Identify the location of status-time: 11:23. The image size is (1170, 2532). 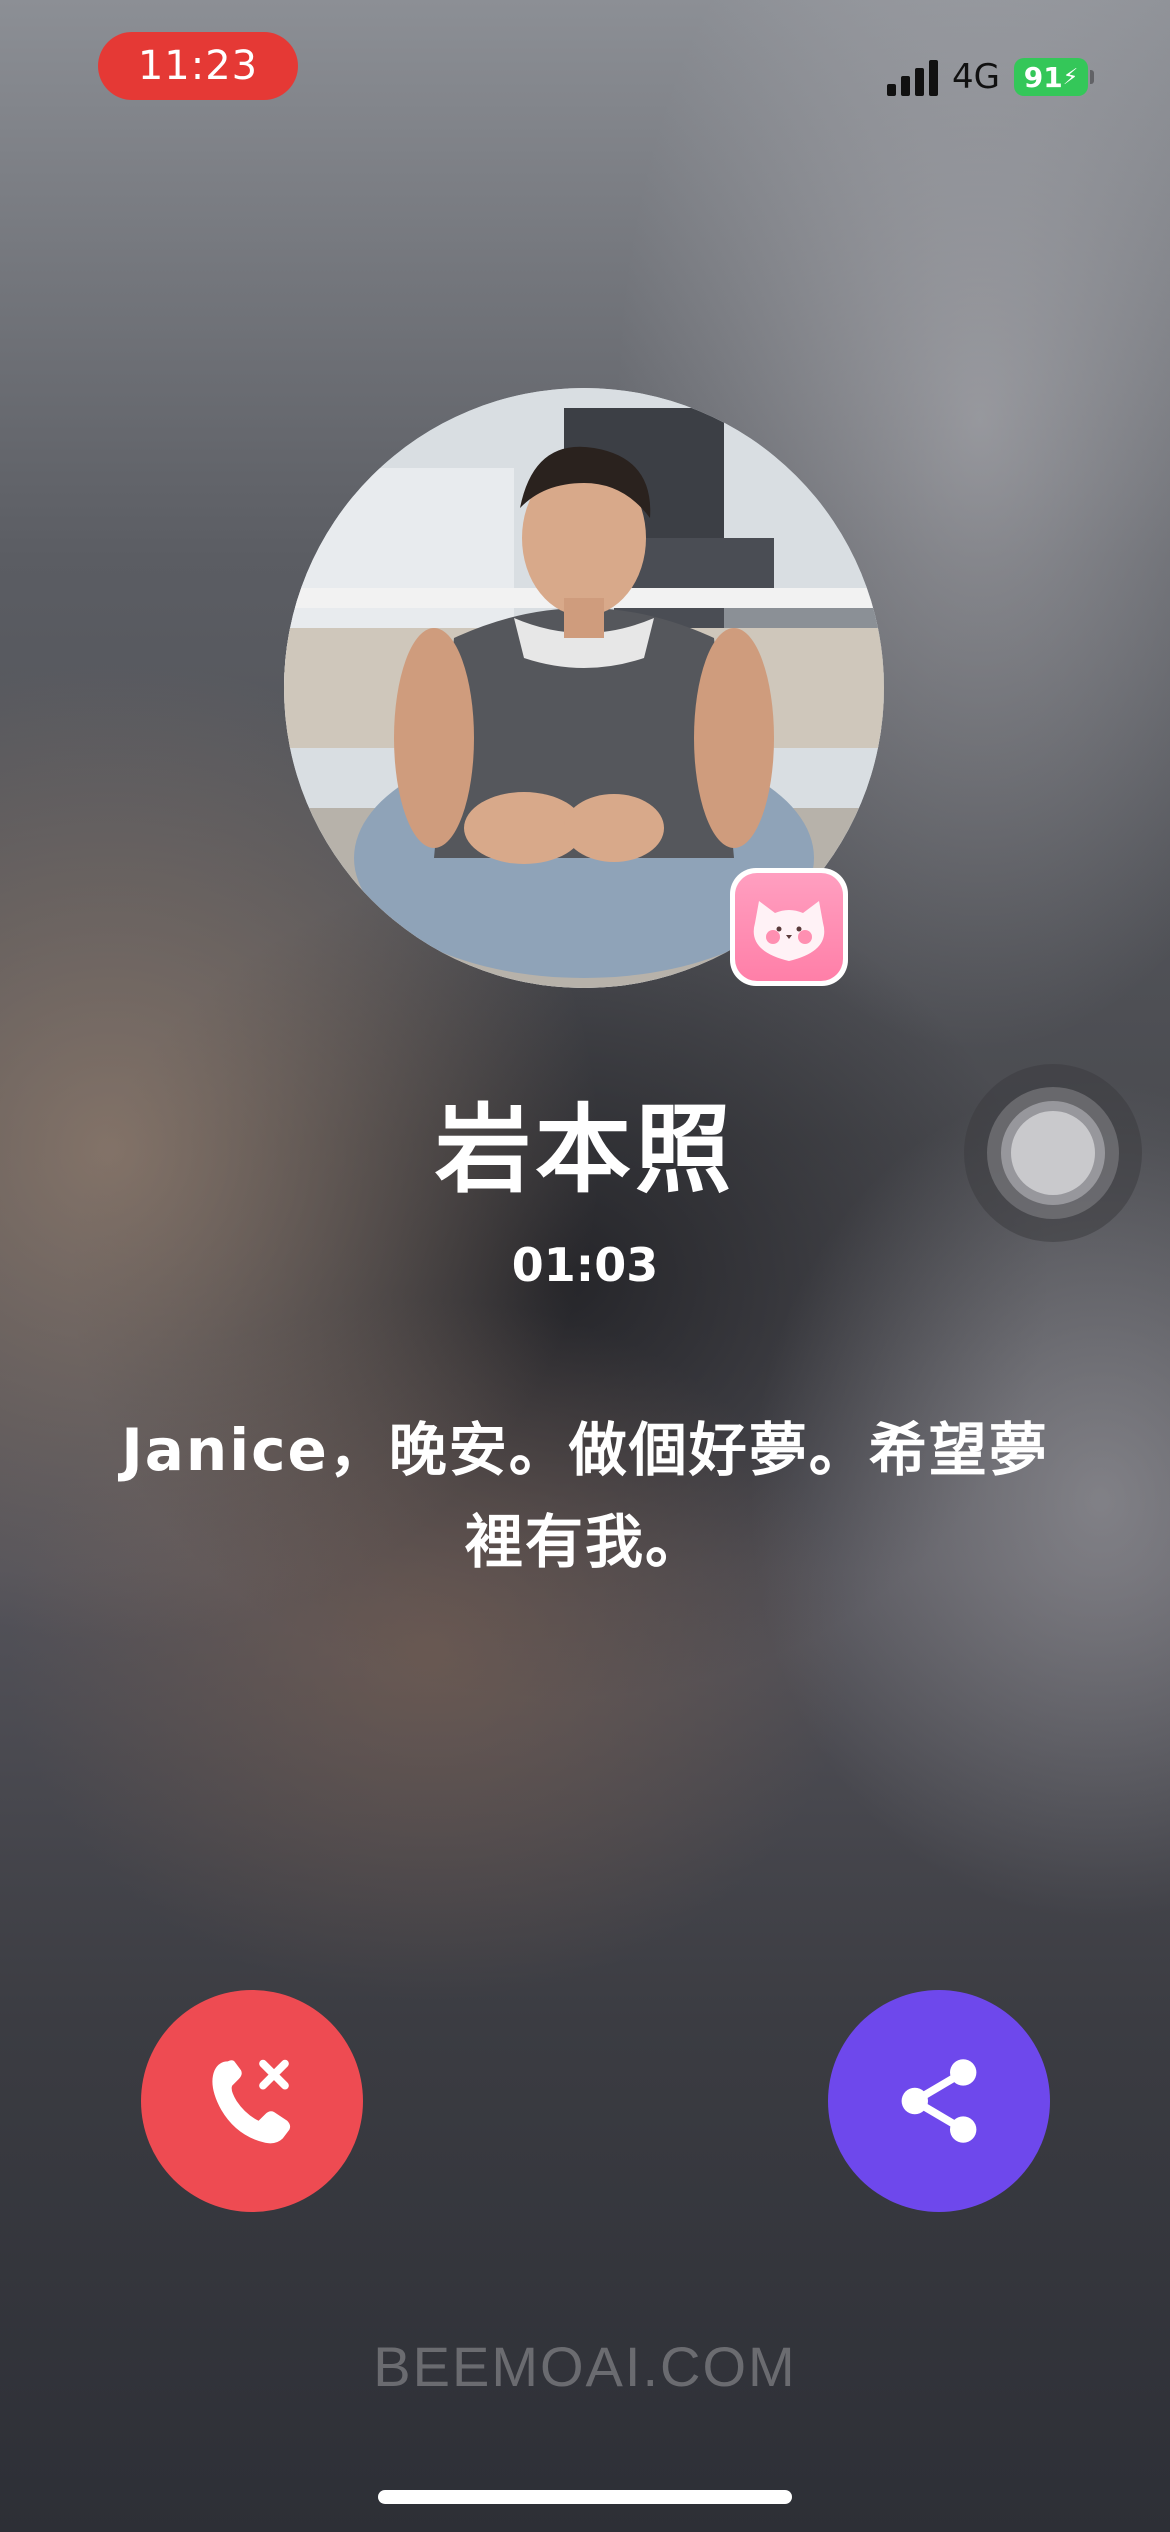
(198, 66).